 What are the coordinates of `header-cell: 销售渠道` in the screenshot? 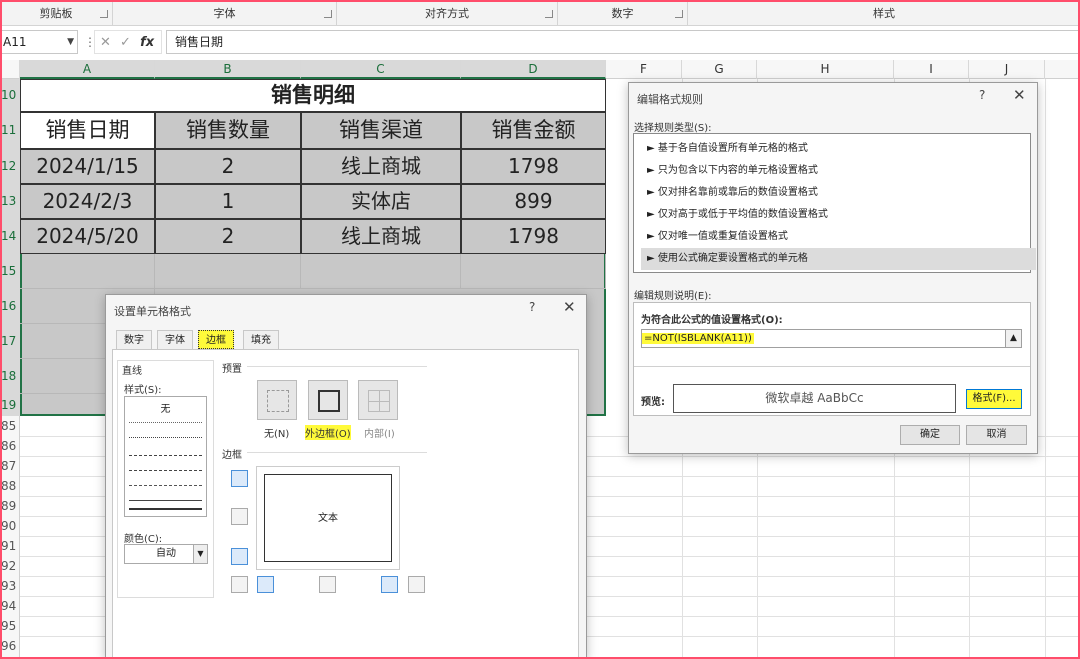 It's located at (381, 130).